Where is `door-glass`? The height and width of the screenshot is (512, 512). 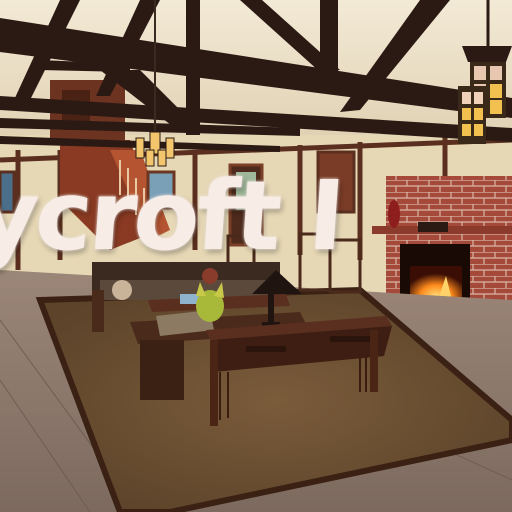
door-glass is located at coordinates (246, 191).